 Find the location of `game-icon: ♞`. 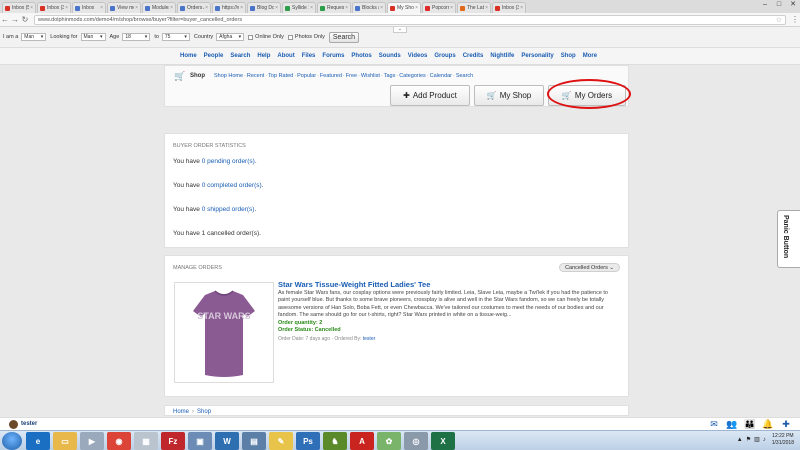

game-icon: ♞ is located at coordinates (335, 441).